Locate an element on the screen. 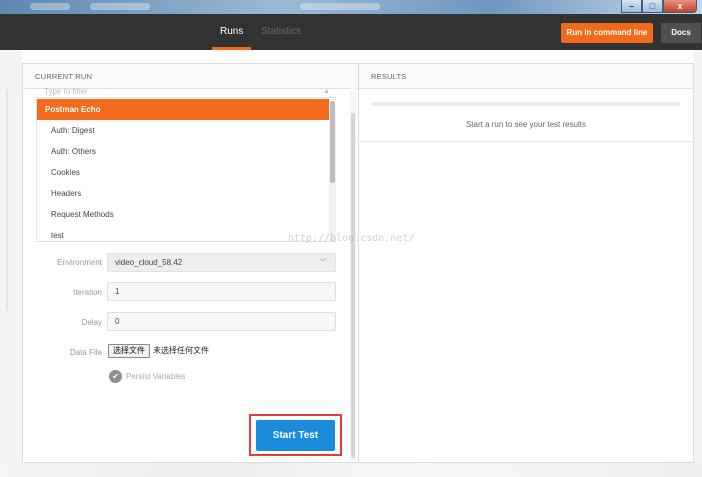  list-item: Postman Echo is located at coordinates (183, 109).